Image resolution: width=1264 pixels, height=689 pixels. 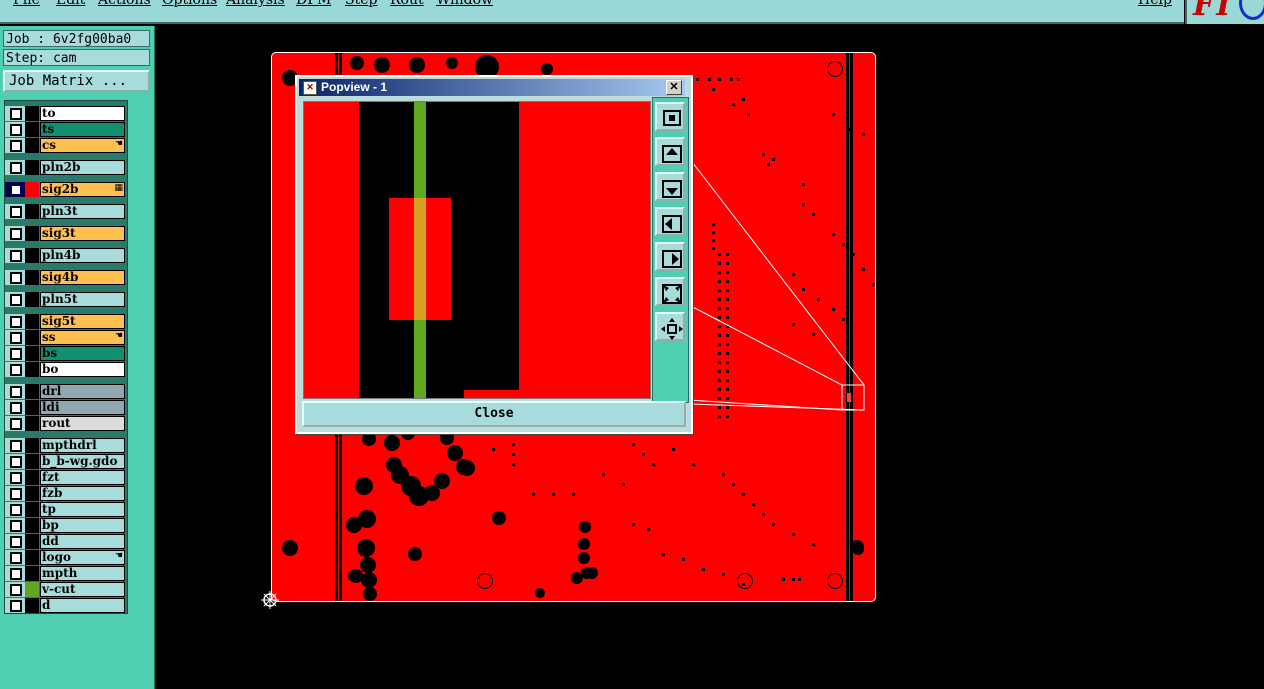 I want to click on menu-step: Step, so click(x=361, y=4).